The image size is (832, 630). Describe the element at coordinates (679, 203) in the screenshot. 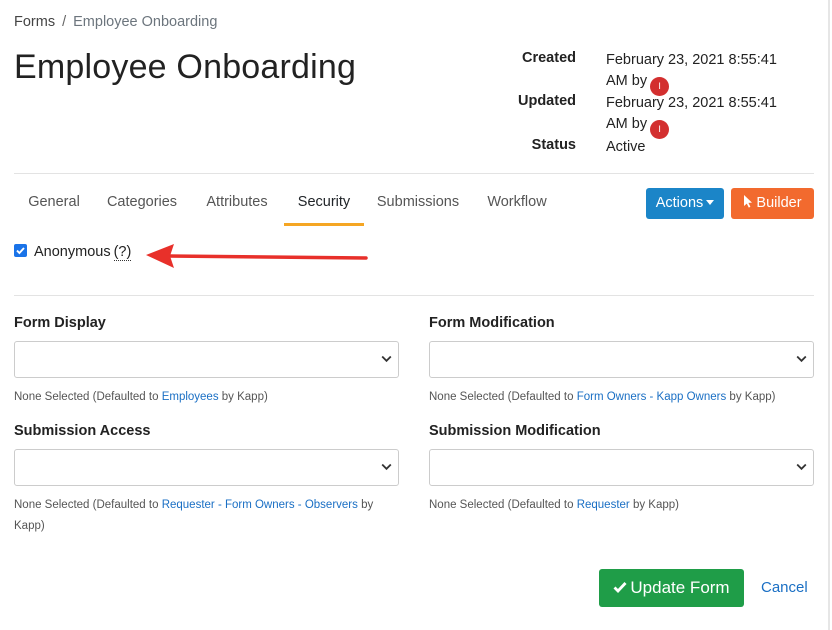

I see `actions-label: Actions` at that location.